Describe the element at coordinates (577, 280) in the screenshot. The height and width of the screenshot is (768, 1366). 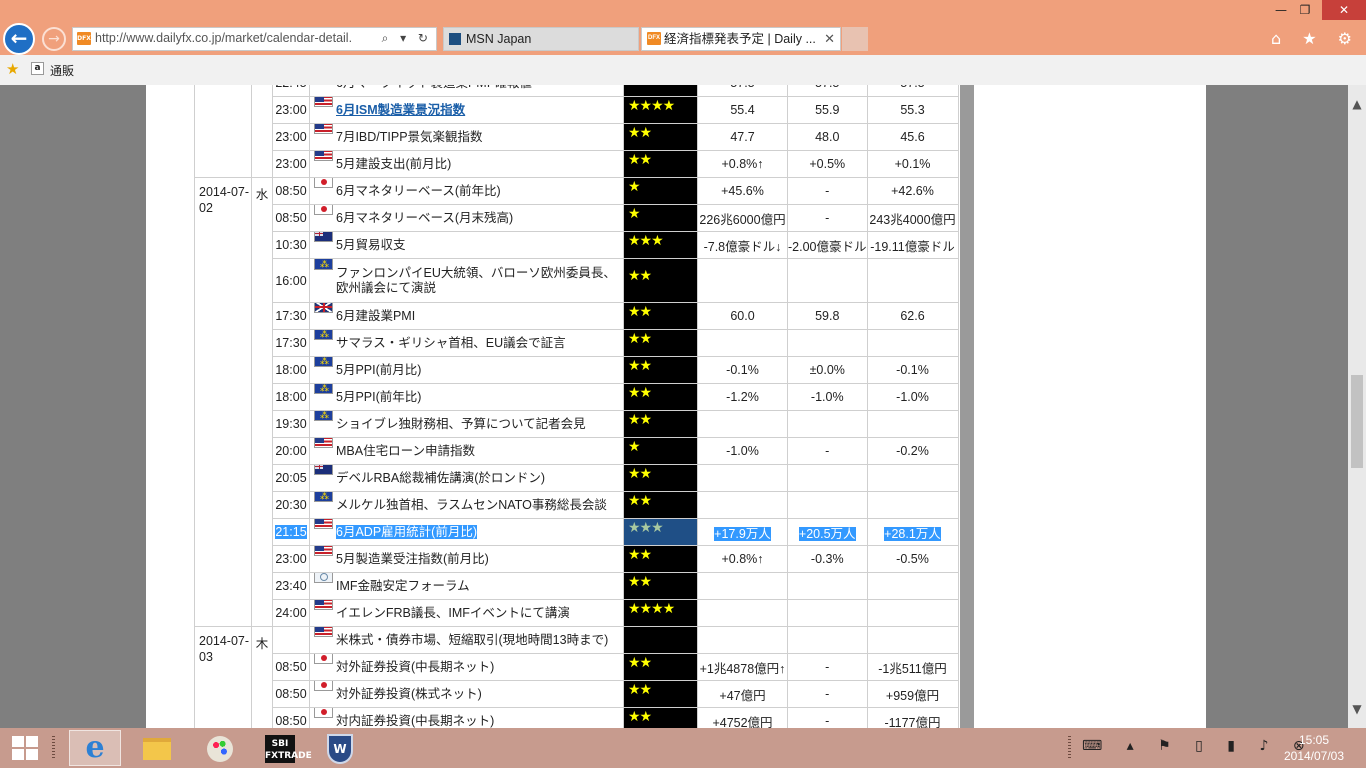
I see `calendar-row: 16:00 ファンロンパイEU大統領、バローソ欧州委員長、欧州議会にて演説 ★★` at that location.